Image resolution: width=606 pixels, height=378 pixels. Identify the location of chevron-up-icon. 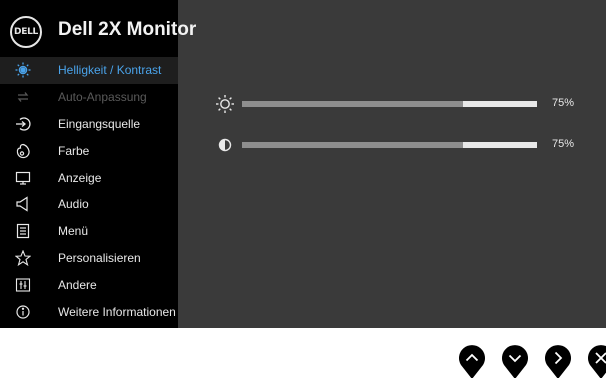
(472, 361).